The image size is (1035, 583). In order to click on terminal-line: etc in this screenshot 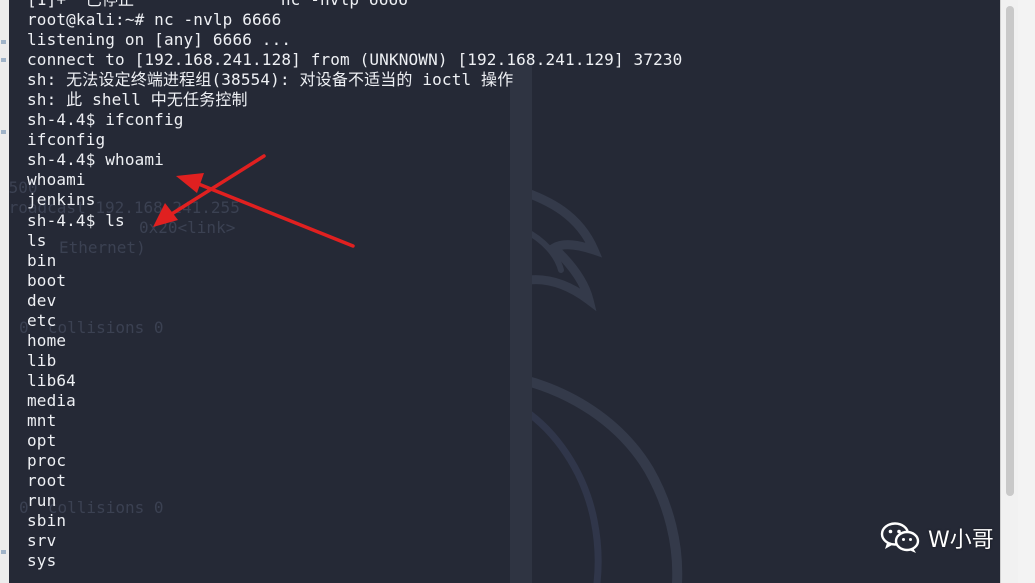, I will do `click(42, 320)`.